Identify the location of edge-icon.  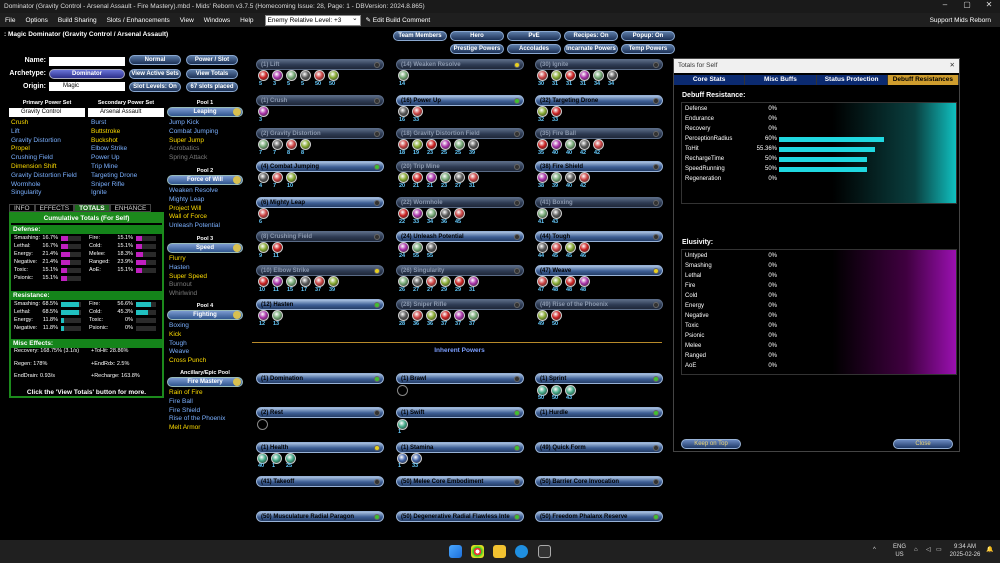
(521, 551).